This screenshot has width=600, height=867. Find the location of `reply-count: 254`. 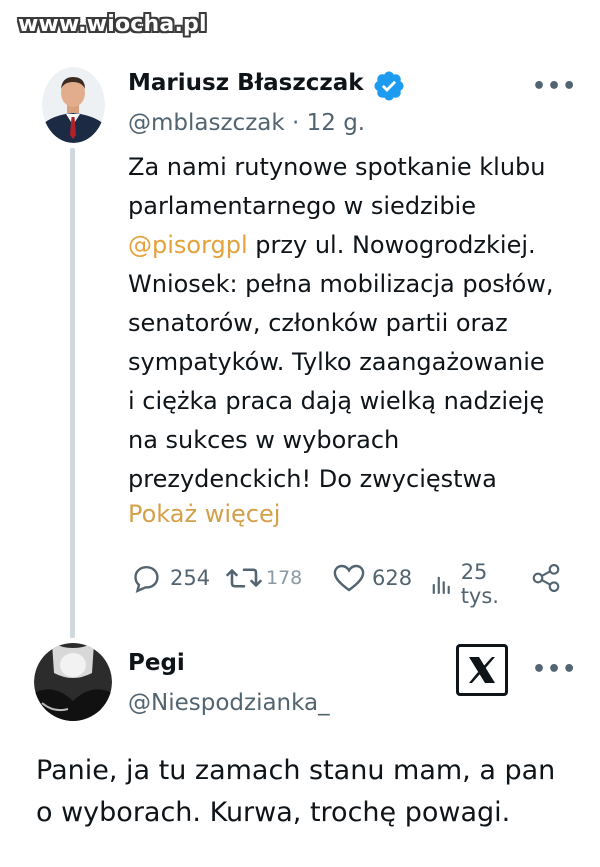

reply-count: 254 is located at coordinates (190, 578).